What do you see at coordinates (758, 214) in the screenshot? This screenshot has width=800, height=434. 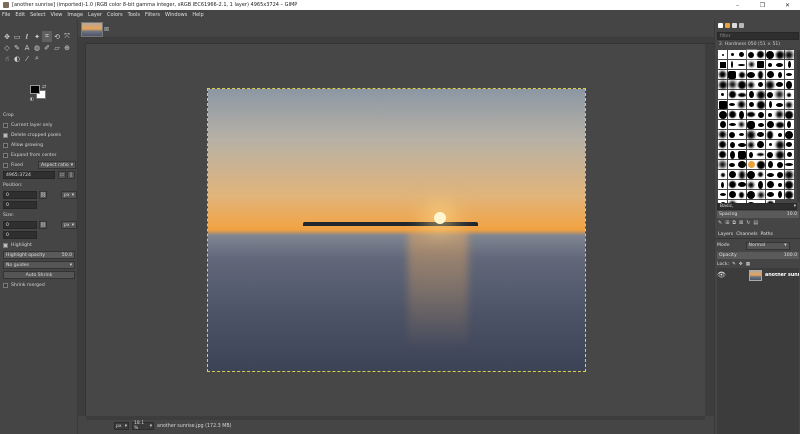 I see `spacing-slider: Spacing 10.0` at bounding box center [758, 214].